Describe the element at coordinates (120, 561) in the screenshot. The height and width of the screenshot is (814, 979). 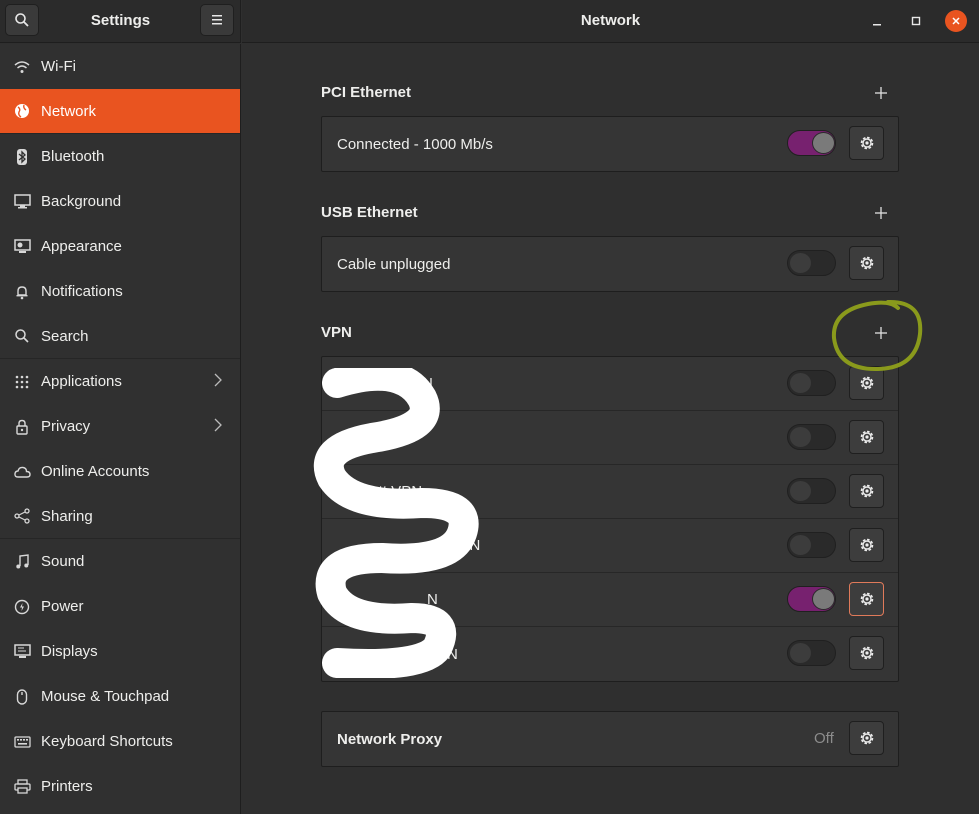
I see `sidebar-item-sound: Sound` at that location.